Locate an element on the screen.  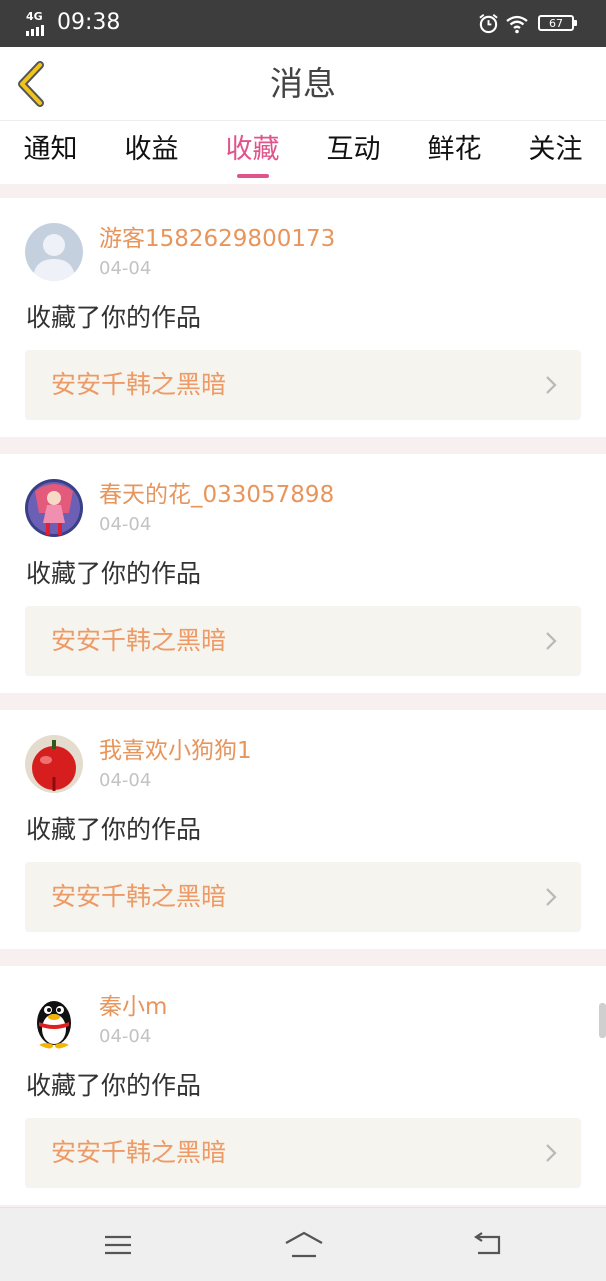
username: 我喜欢小狗狗1 is located at coordinates (175, 751).